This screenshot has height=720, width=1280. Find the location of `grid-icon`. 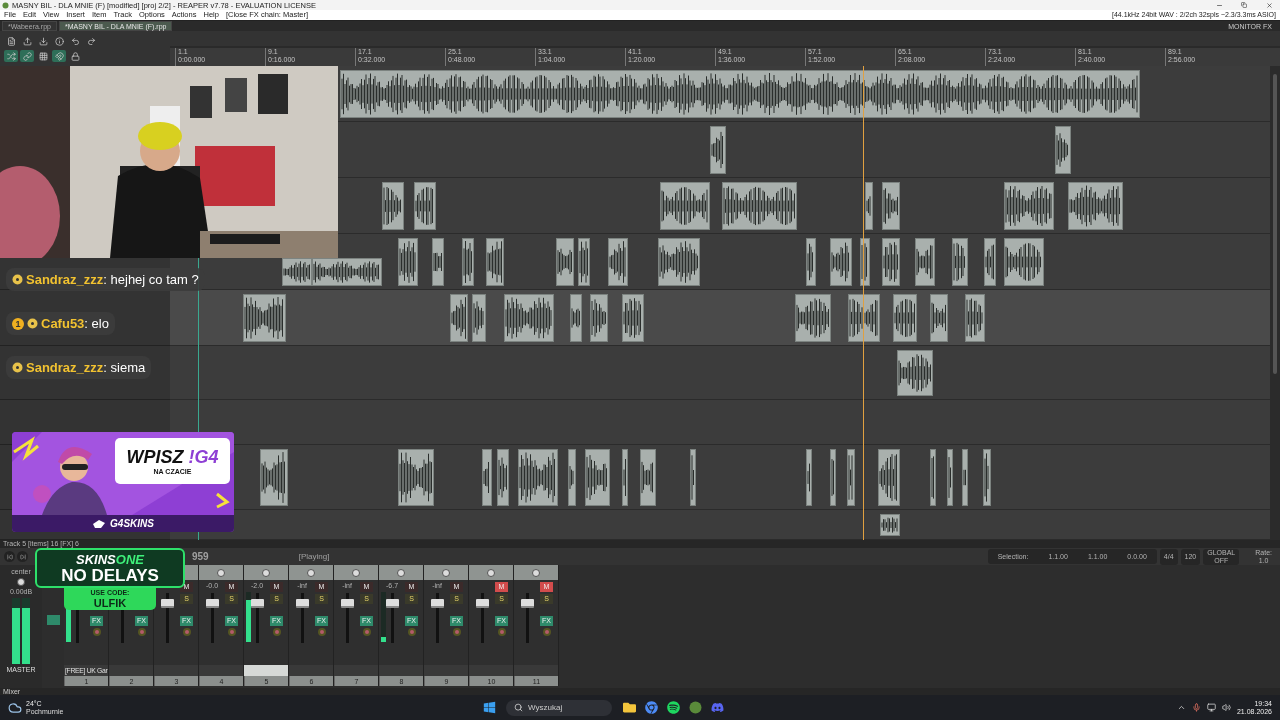

grid-icon is located at coordinates (43, 56).